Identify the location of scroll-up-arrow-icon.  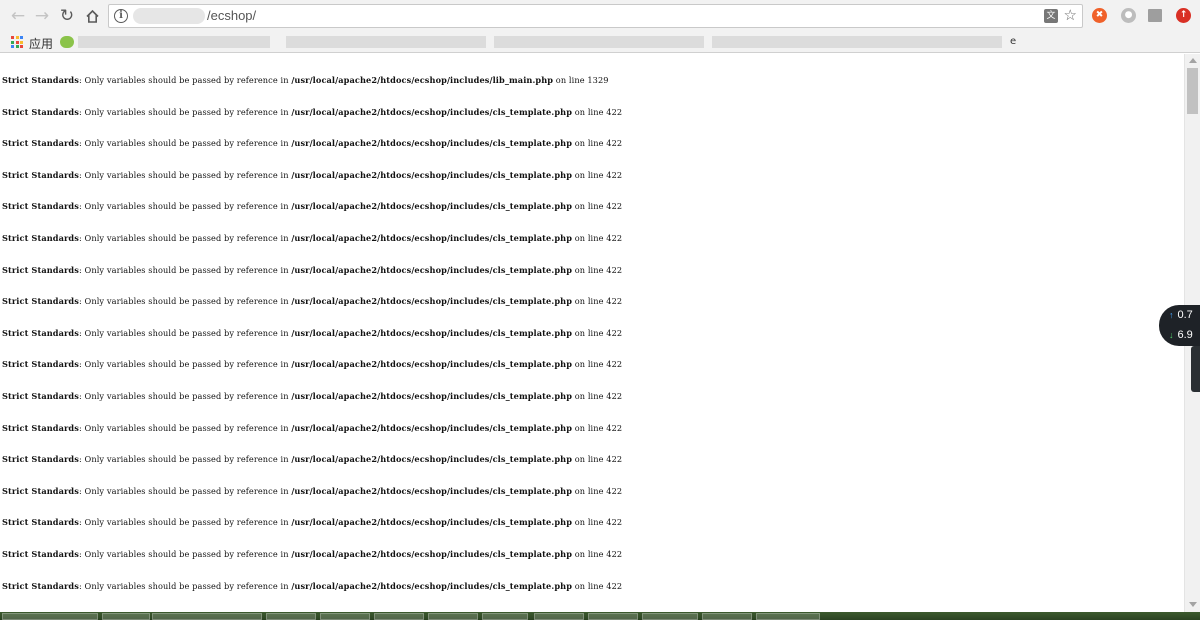
(1193, 60).